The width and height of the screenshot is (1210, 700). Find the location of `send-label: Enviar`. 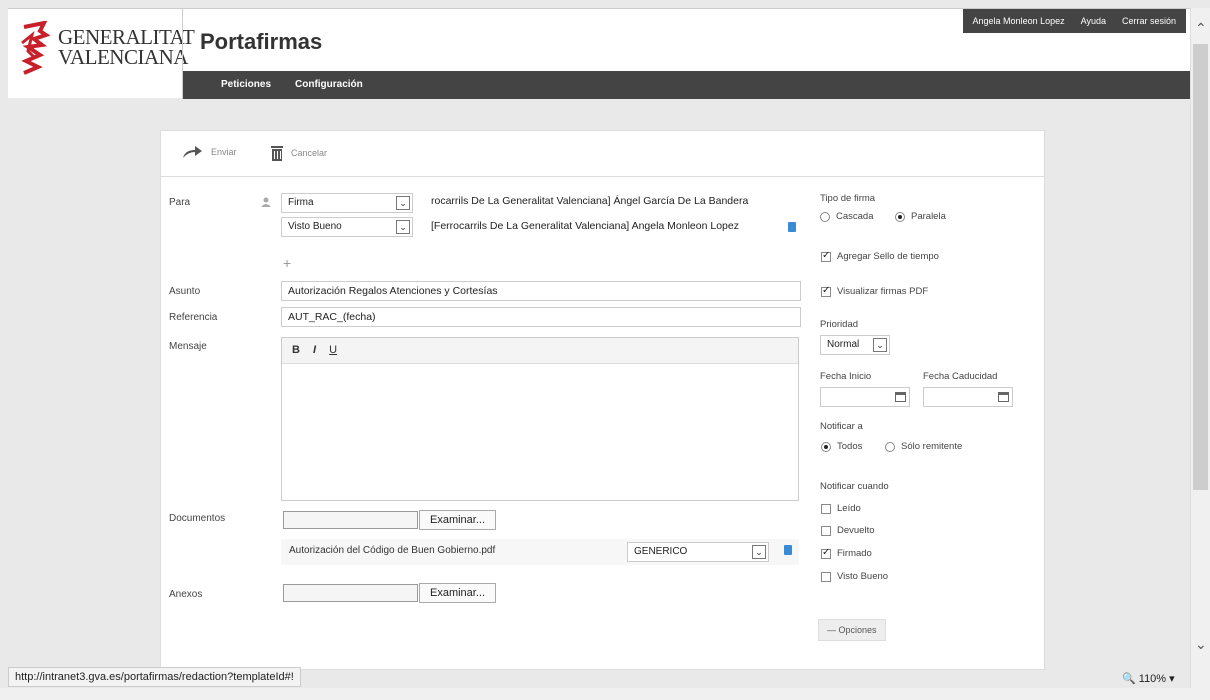

send-label: Enviar is located at coordinates (224, 152).